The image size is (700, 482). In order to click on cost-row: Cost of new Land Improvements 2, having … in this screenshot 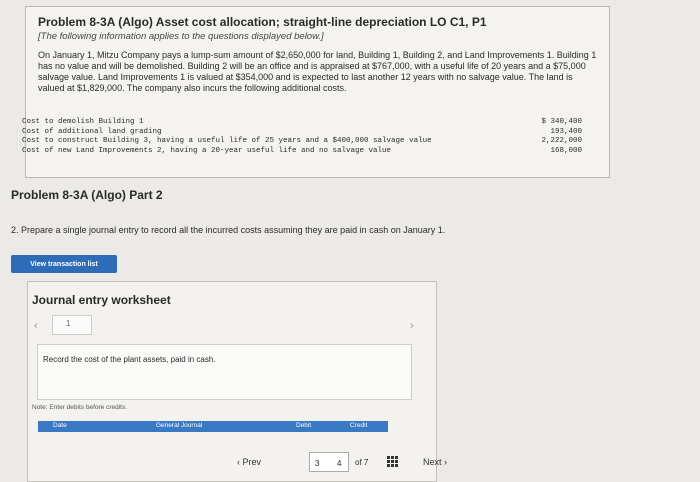, I will do `click(302, 152)`.